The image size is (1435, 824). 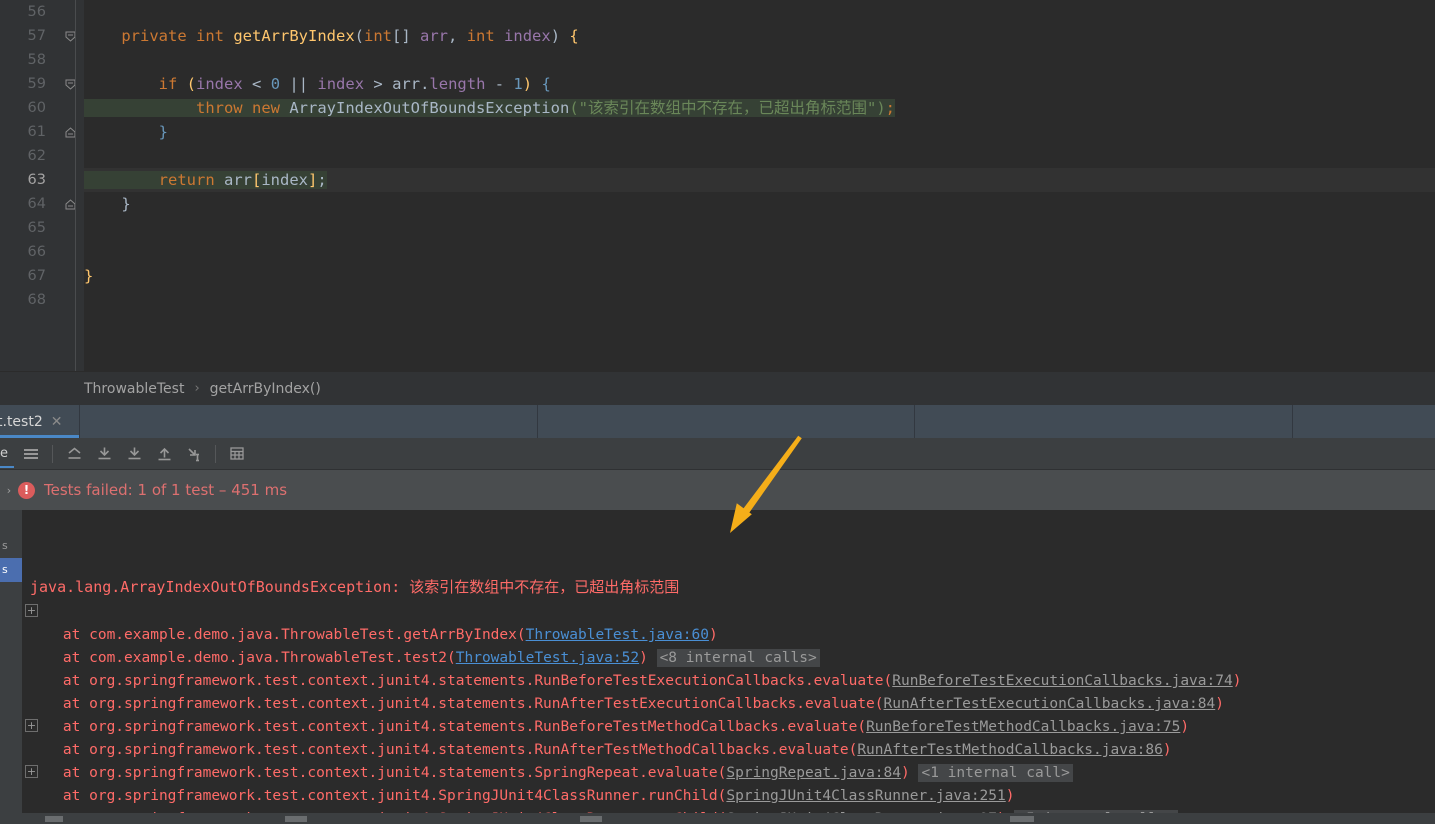 I want to click on internal-calls-badge: <8 internal calls>, so click(x=738, y=658).